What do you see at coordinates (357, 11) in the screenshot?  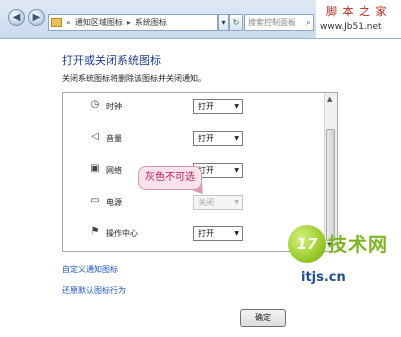 I see `watermark-site-name: 脚 本 之 家` at bounding box center [357, 11].